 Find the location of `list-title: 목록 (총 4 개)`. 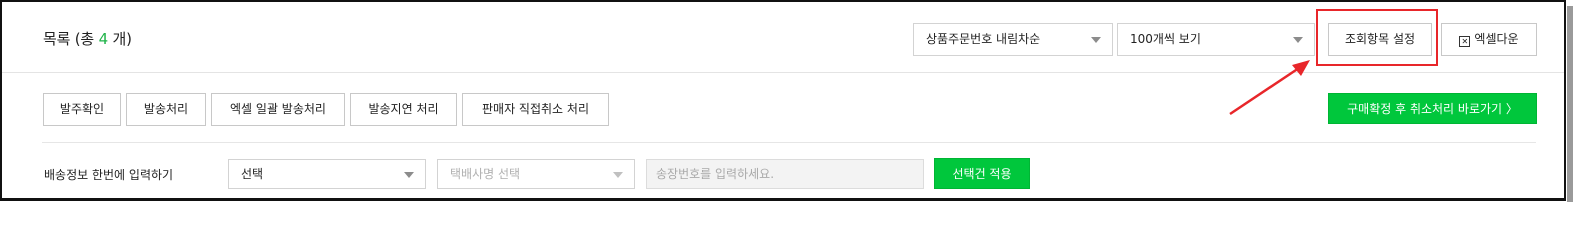

list-title: 목록 (총 4 개) is located at coordinates (87, 38).